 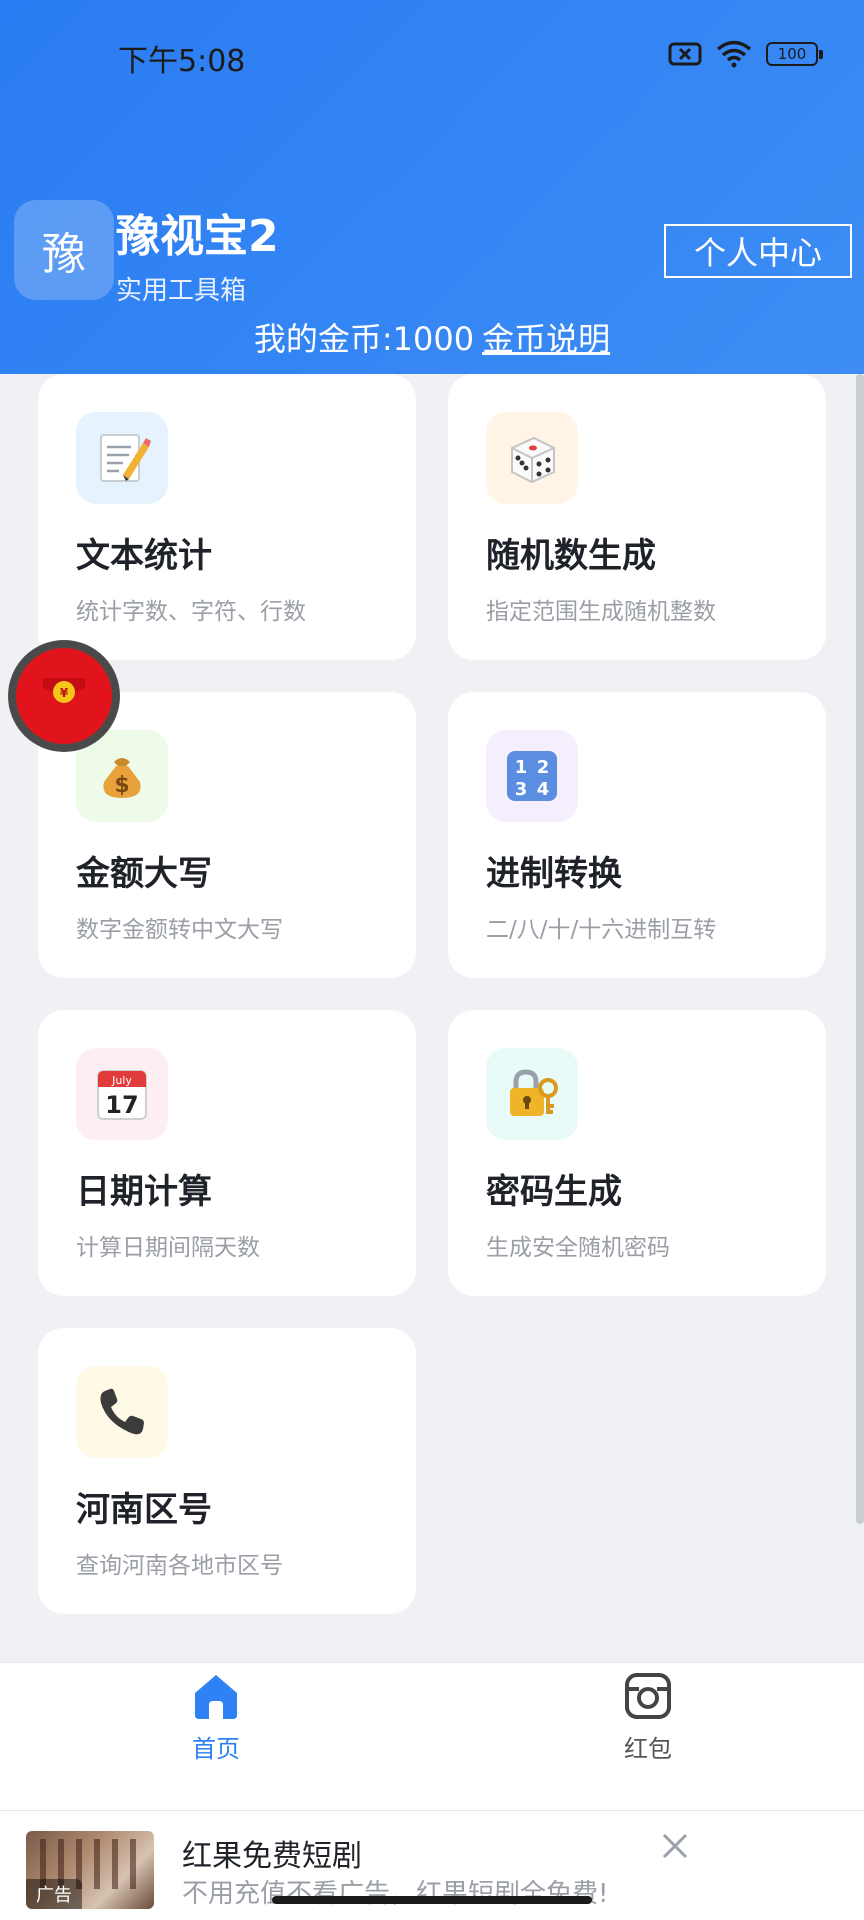 What do you see at coordinates (395, 1894) in the screenshot?
I see `ad-desc: 不用充值不看广告，红果短剧全免费!` at bounding box center [395, 1894].